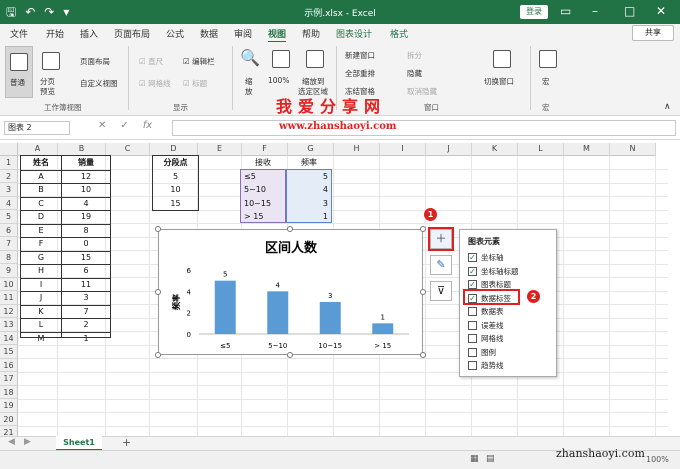 Image resolution: width=680 pixels, height=469 pixels. Describe the element at coordinates (102, 125) in the screenshot. I see `cancel-icon: ✕` at that location.